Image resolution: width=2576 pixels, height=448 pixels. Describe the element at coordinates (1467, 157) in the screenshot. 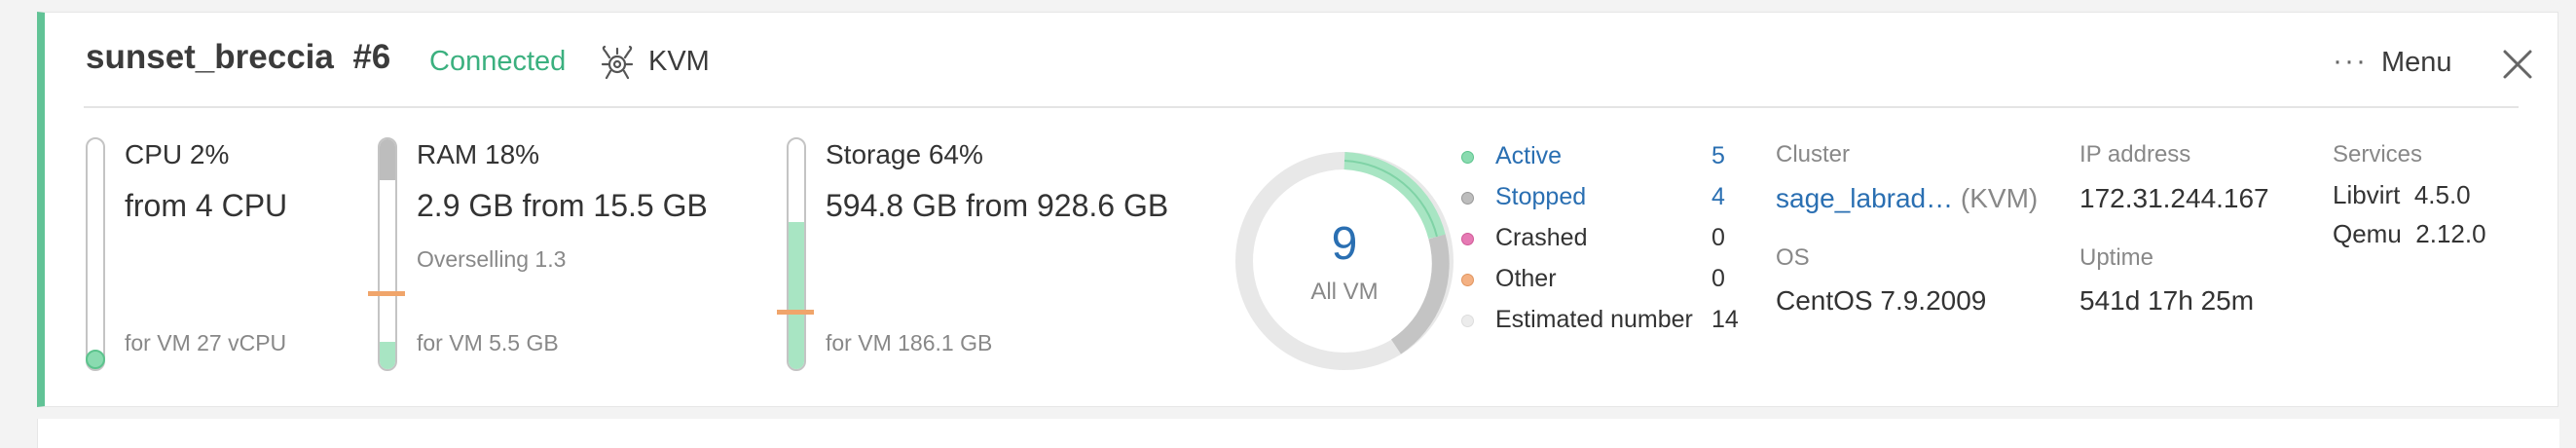

I see `legend-dot-active` at that location.